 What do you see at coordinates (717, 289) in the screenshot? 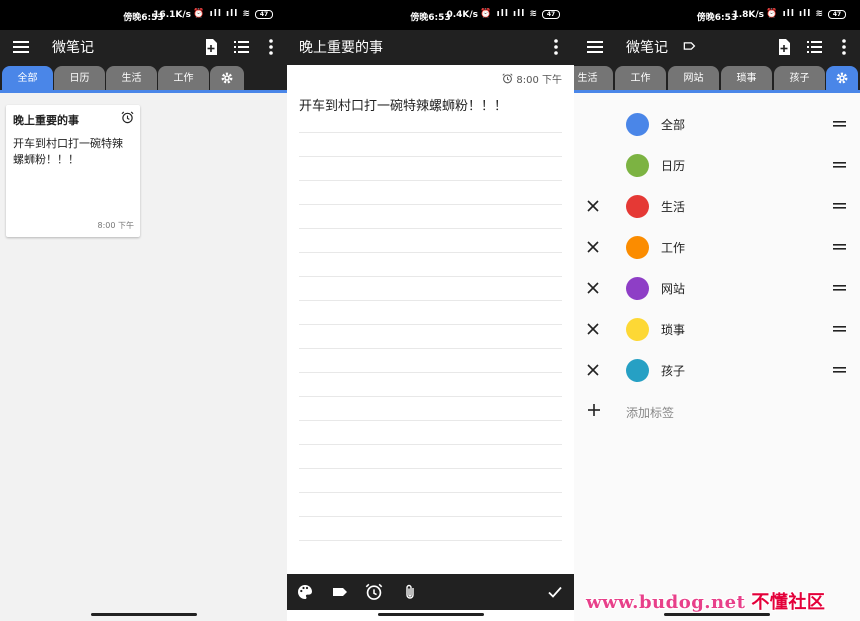
I see `label-row: 网站` at bounding box center [717, 289].